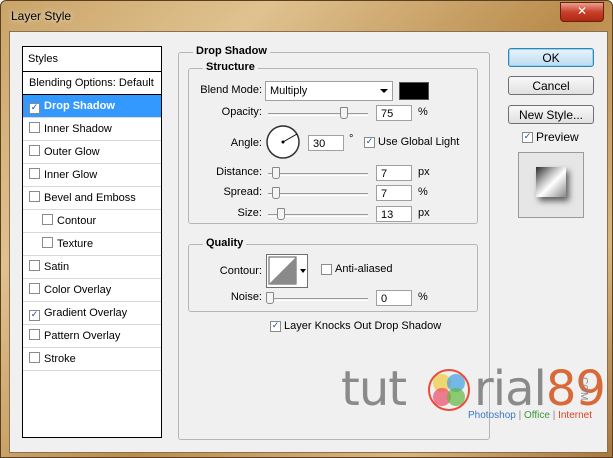  What do you see at coordinates (326, 143) in the screenshot?
I see `angle-field: 30` at bounding box center [326, 143].